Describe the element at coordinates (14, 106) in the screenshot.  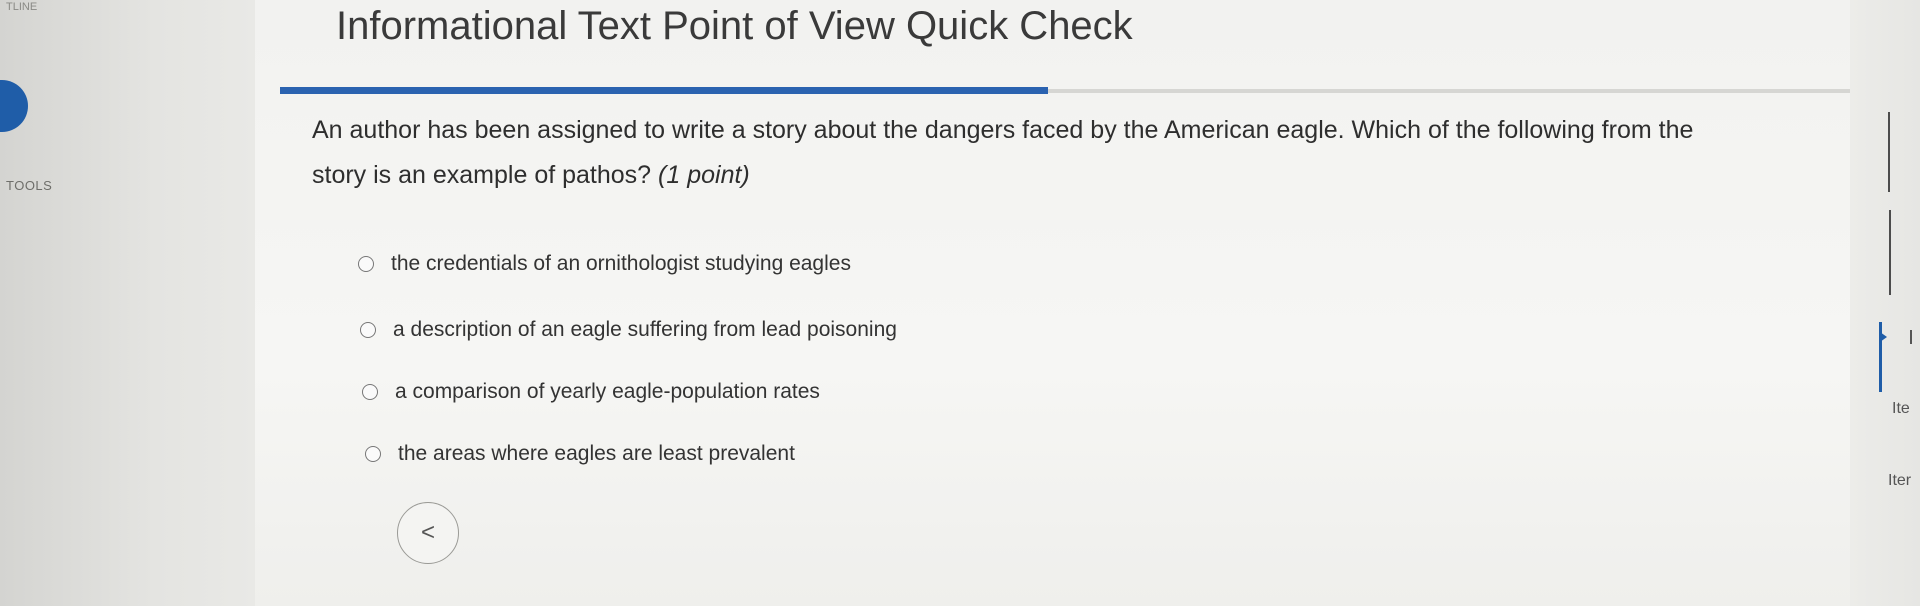
I see `rail-tab` at that location.